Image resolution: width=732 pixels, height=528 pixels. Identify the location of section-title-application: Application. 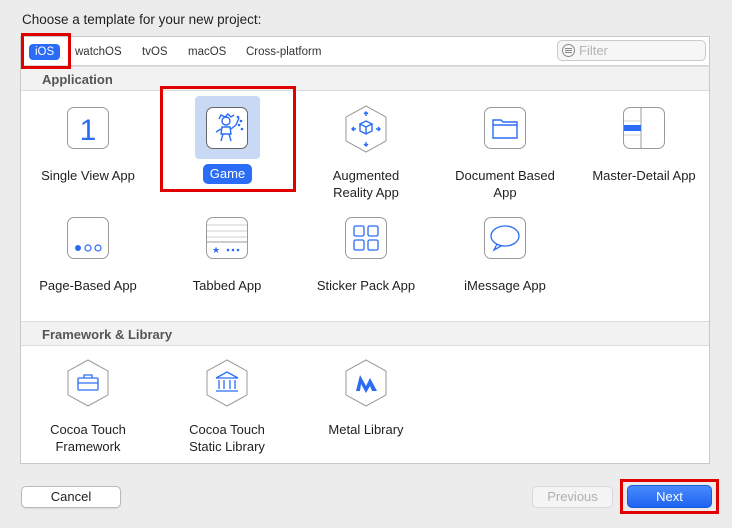
(77, 79).